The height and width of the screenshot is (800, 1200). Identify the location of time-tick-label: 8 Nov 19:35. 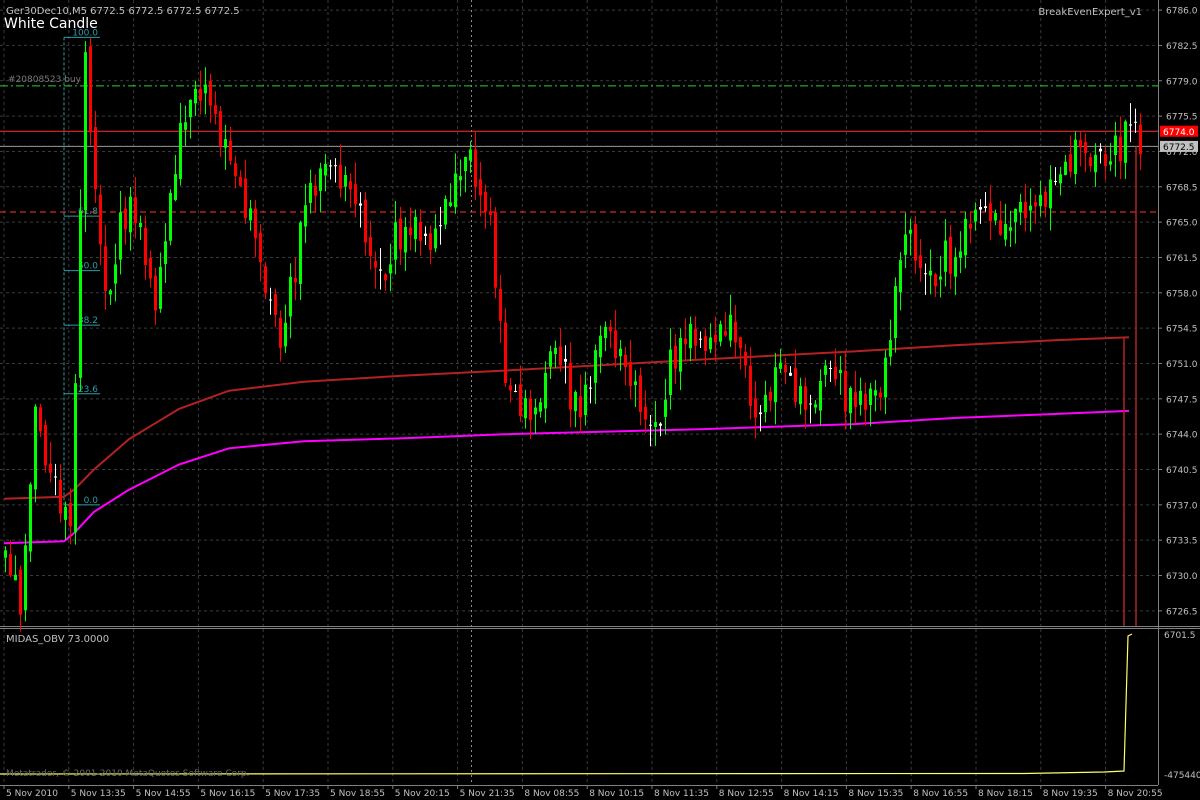
(1070, 794).